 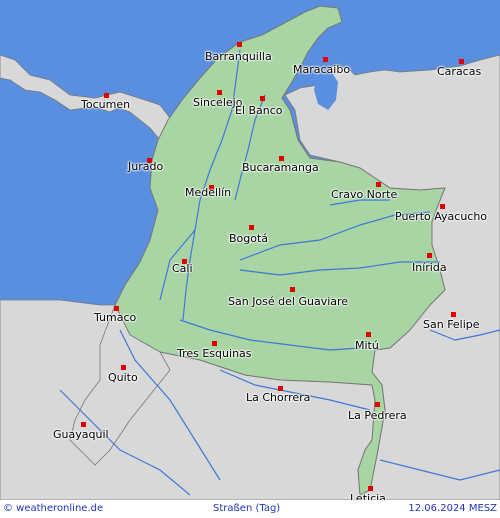 I want to click on city-label: San José del Guaviare, so click(x=288, y=301).